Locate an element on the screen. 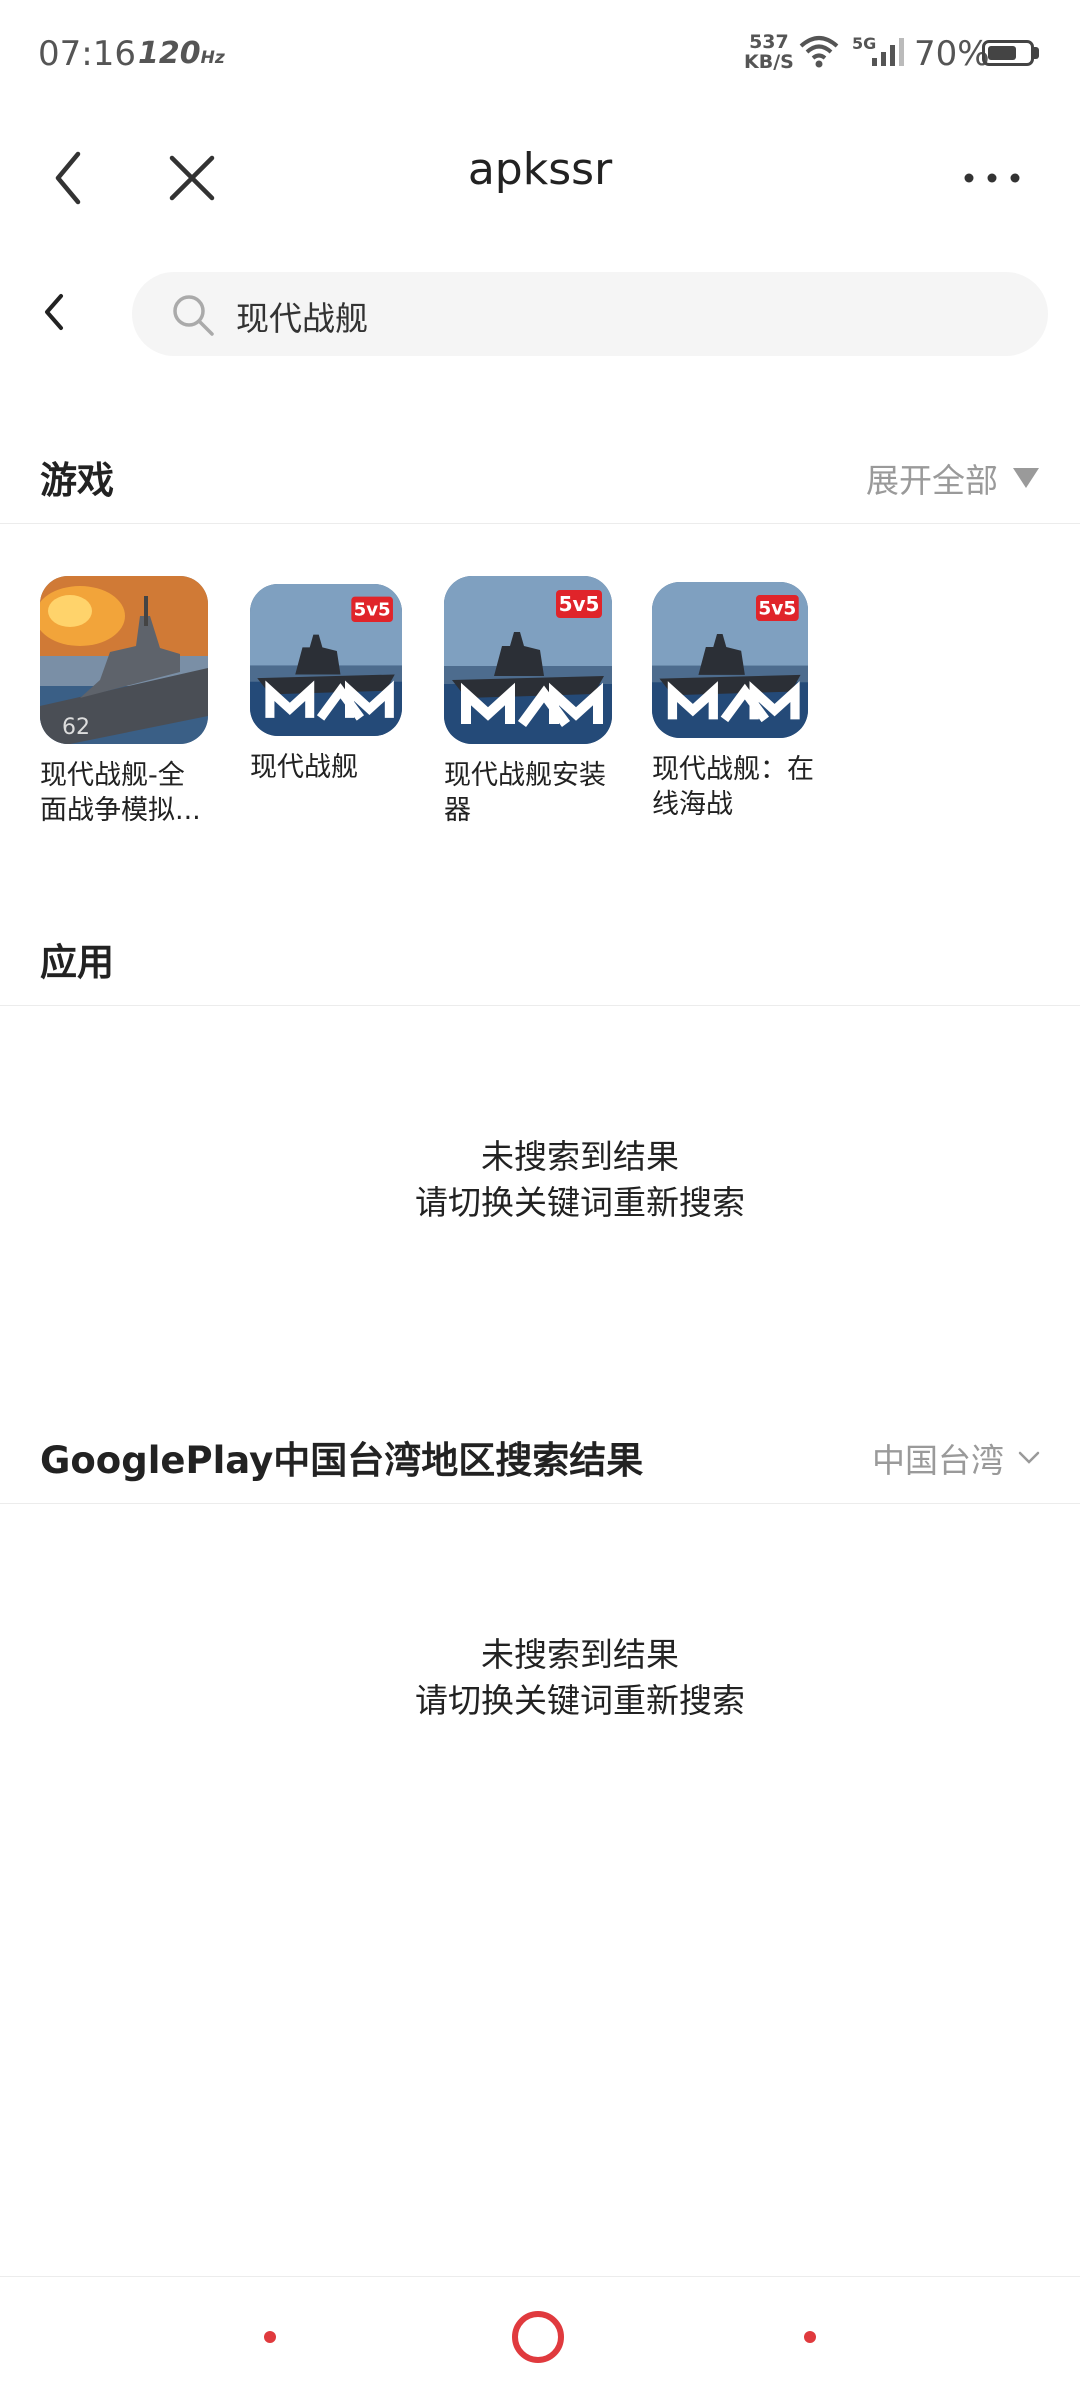  googleplay-section-header: GooglePlay中国台湾地区搜索结果 中国台湾 is located at coordinates (540, 1454).